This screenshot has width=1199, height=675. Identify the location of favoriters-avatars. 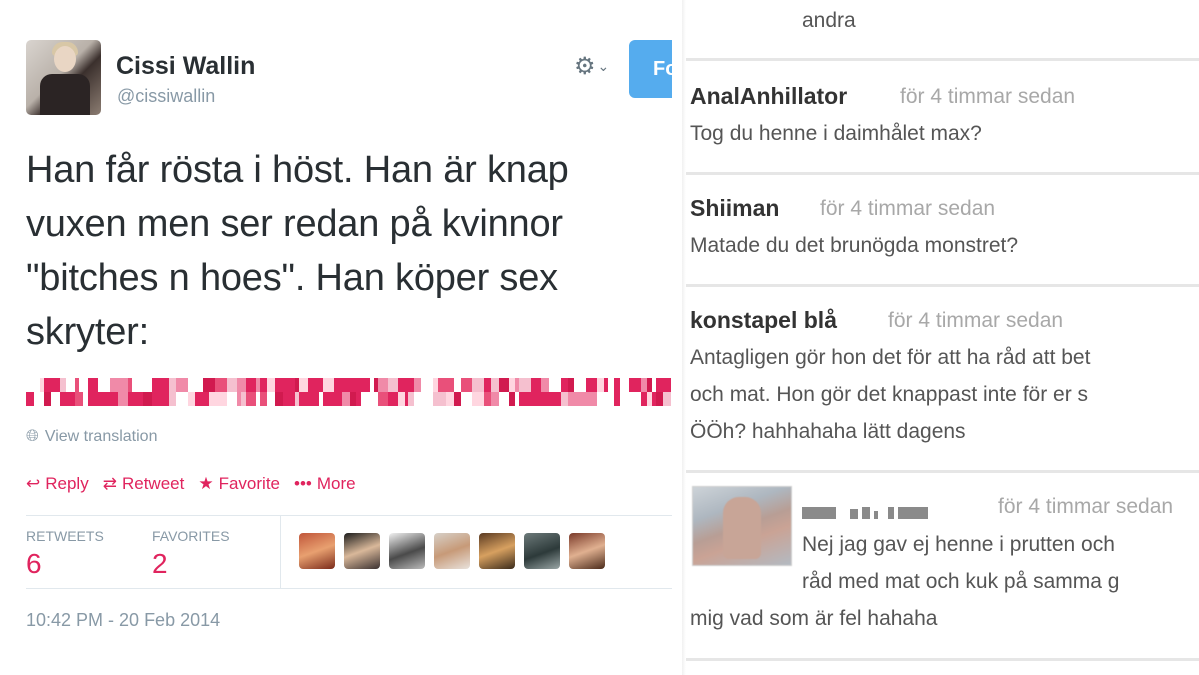
(456, 551).